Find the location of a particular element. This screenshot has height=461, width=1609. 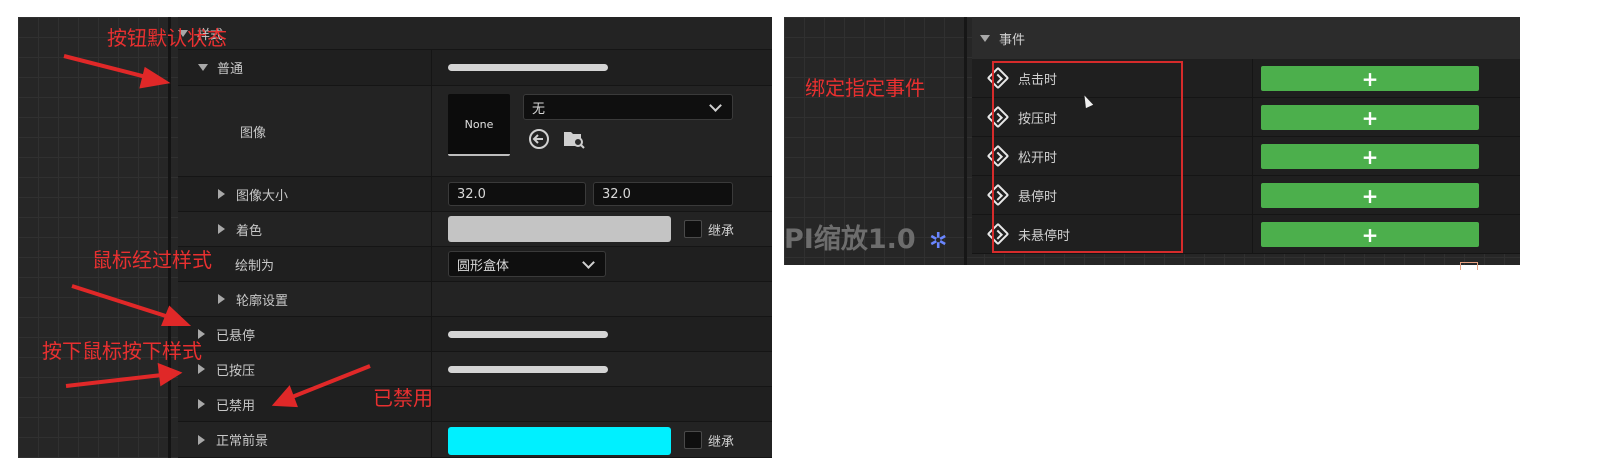

annotation-press-style: 按下鼠标按下样式 is located at coordinates (122, 351).